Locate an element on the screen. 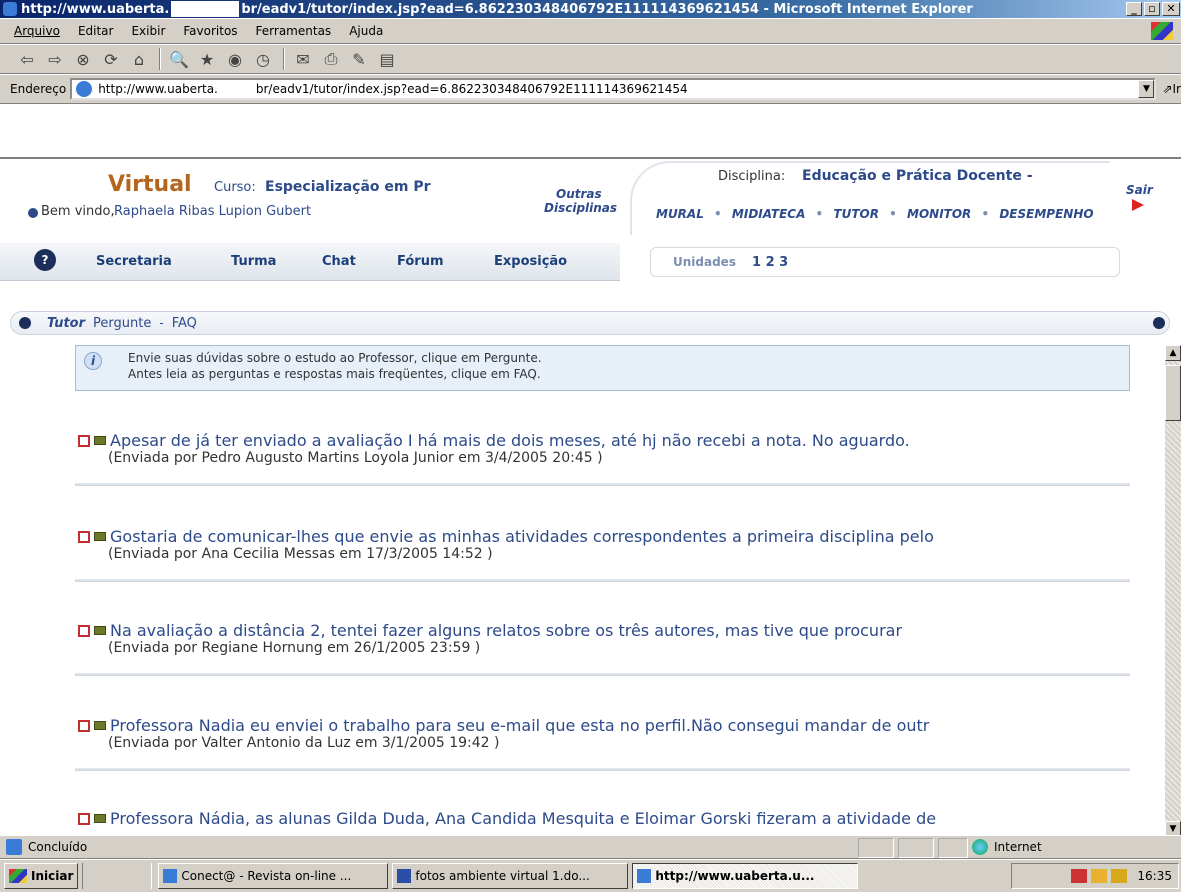 The image size is (1181, 892). menu-exibir: Exibir is located at coordinates (148, 31).